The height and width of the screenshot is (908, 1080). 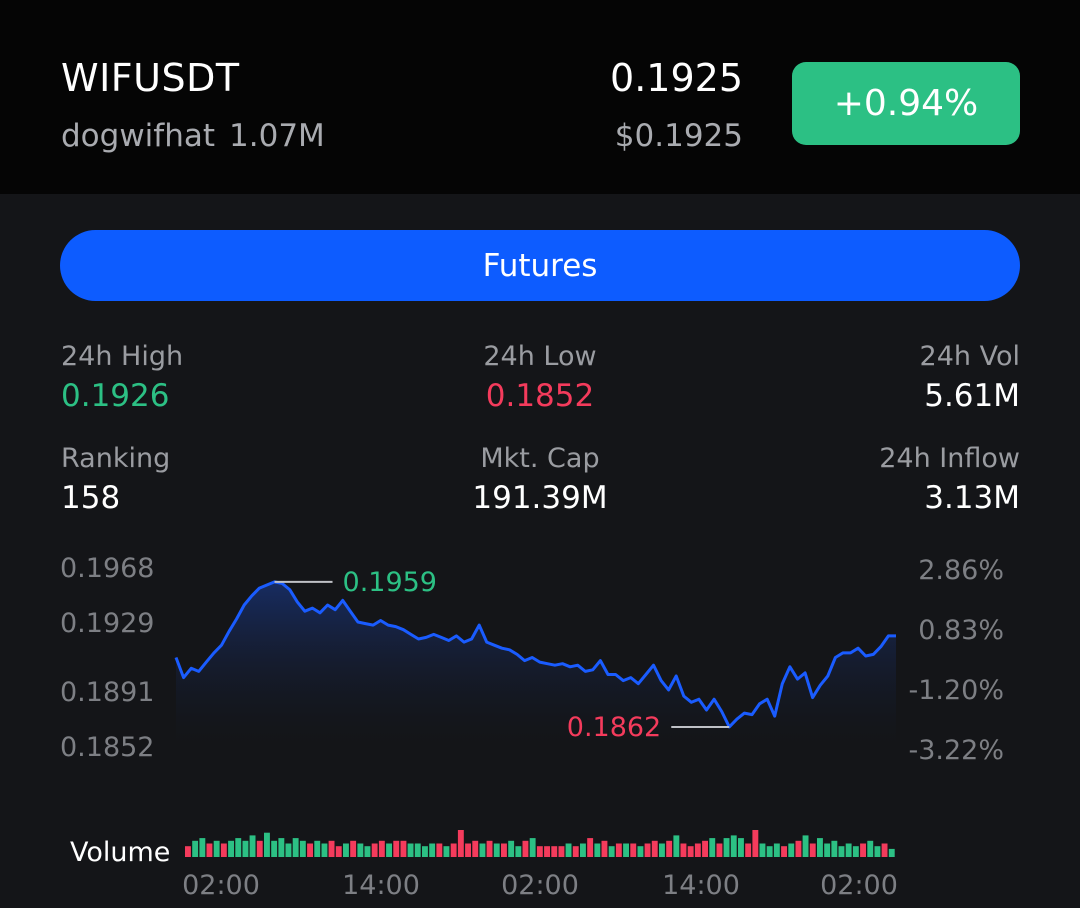 What do you see at coordinates (115, 396) in the screenshot?
I see `stat-value: 0.1926` at bounding box center [115, 396].